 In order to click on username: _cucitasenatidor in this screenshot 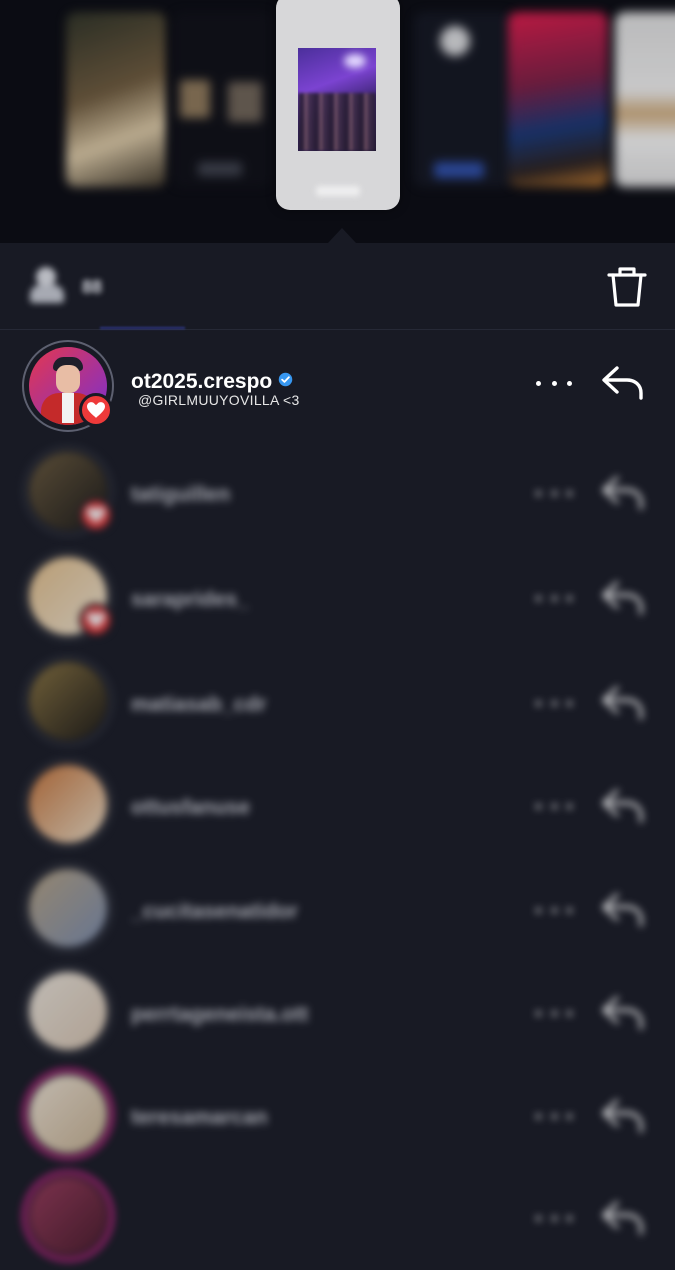, I will do `click(214, 912)`.